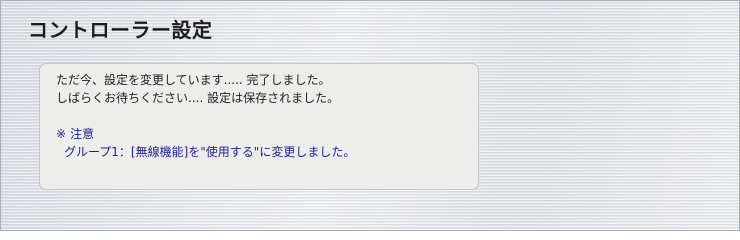 Image resolution: width=740 pixels, height=240 pixels. Describe the element at coordinates (61, 134) in the screenshot. I see `note-mark-icon: ※` at that location.